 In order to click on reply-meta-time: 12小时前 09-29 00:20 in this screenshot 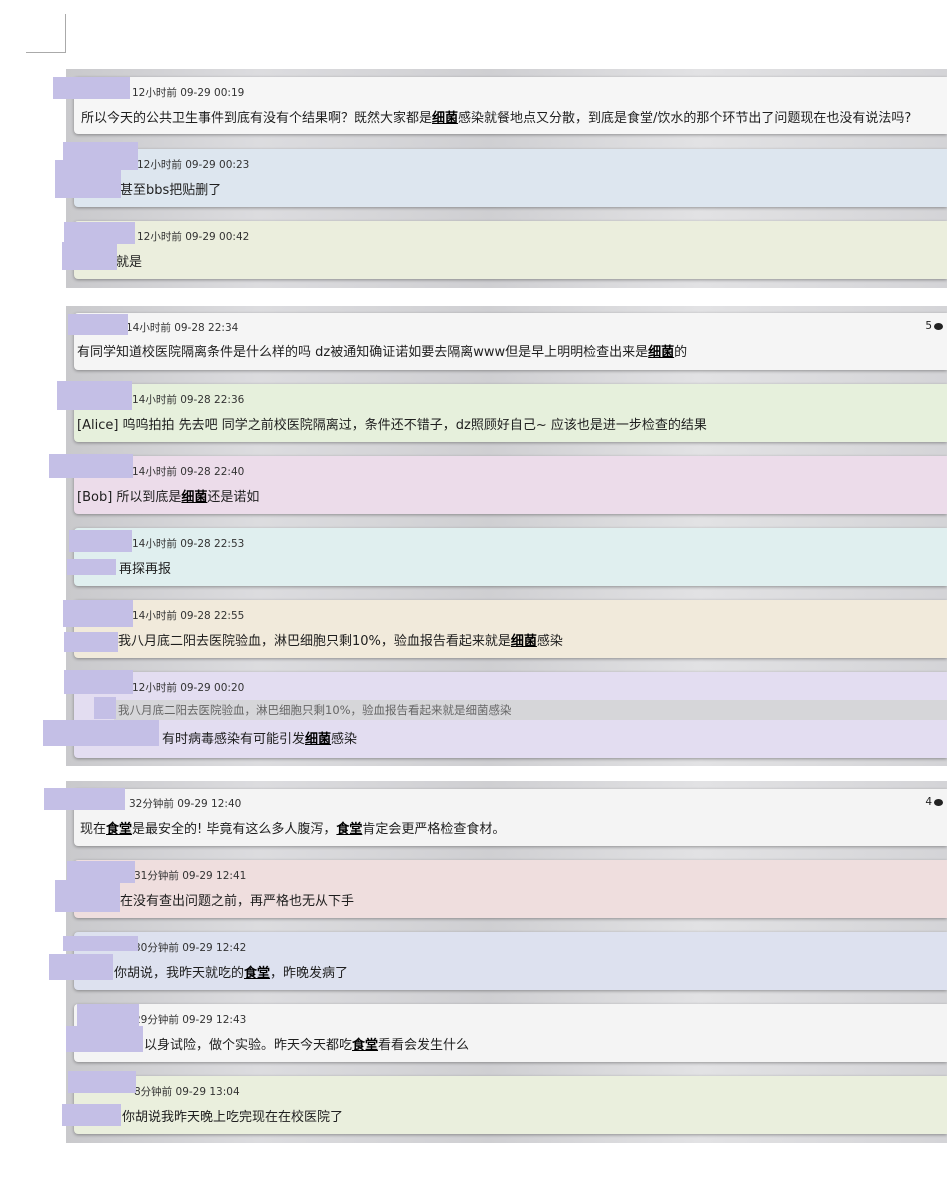, I will do `click(188, 688)`.